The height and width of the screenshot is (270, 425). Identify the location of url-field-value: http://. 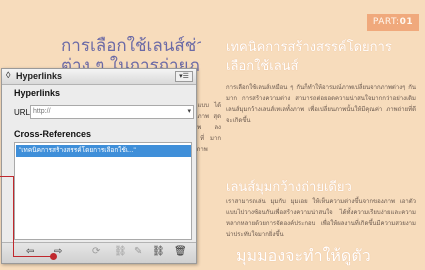
(42, 111).